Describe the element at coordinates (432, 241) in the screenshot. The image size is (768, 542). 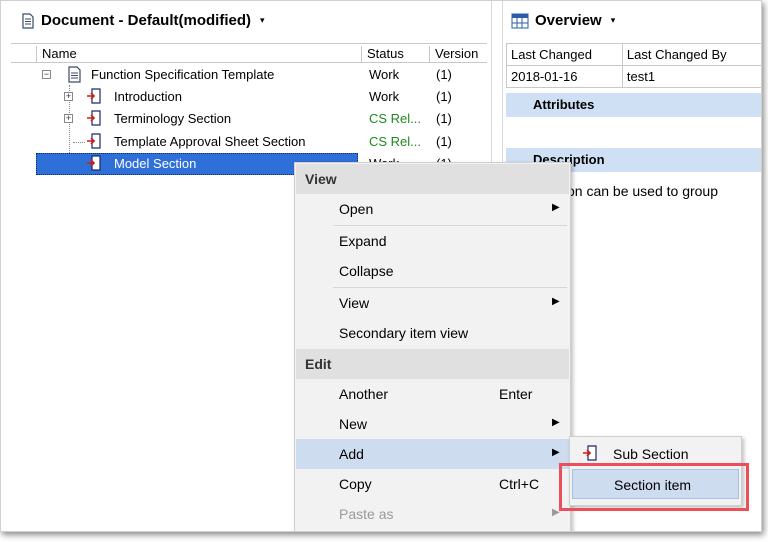
I see `menu-item-expand: Expand` at that location.